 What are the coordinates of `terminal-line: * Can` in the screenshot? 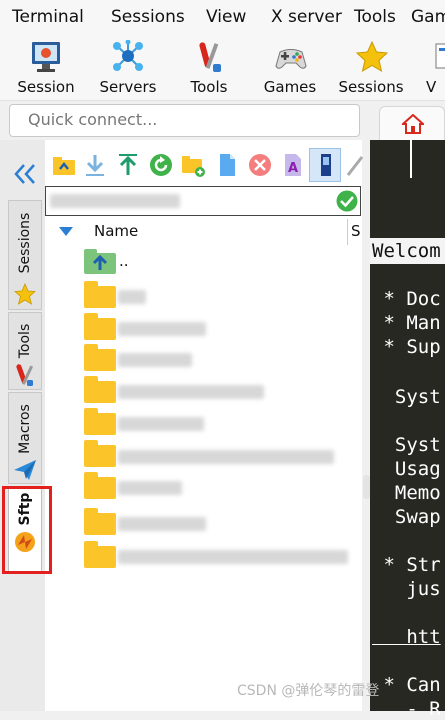 It's located at (406, 685).